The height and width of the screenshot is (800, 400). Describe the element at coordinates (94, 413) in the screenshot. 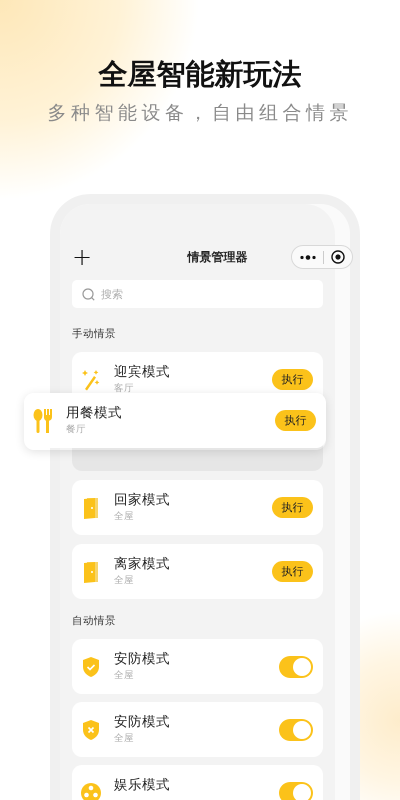

I see `scene-name: 用餐模式` at that location.